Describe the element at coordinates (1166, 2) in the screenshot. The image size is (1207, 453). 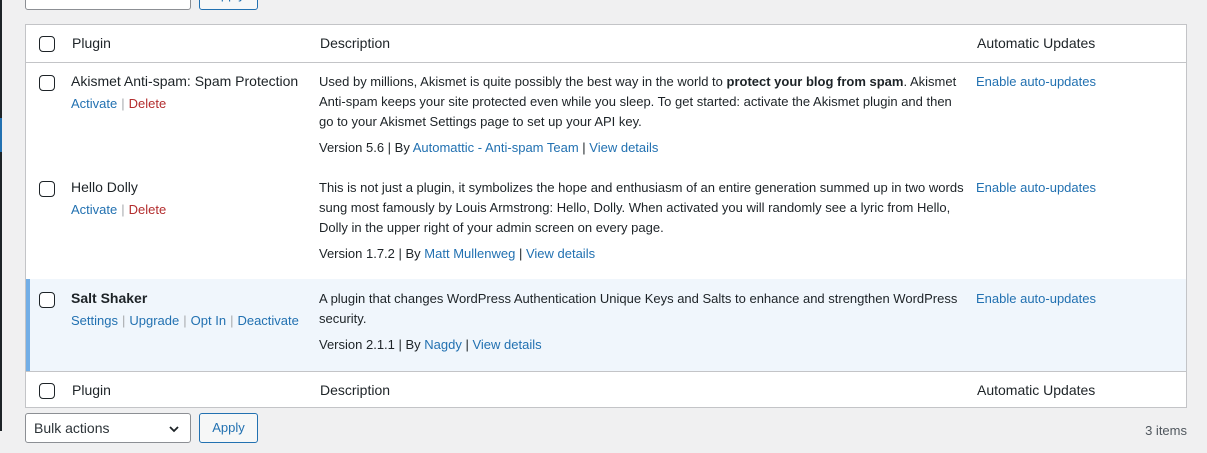
I see `items-count-top: 3 items` at that location.